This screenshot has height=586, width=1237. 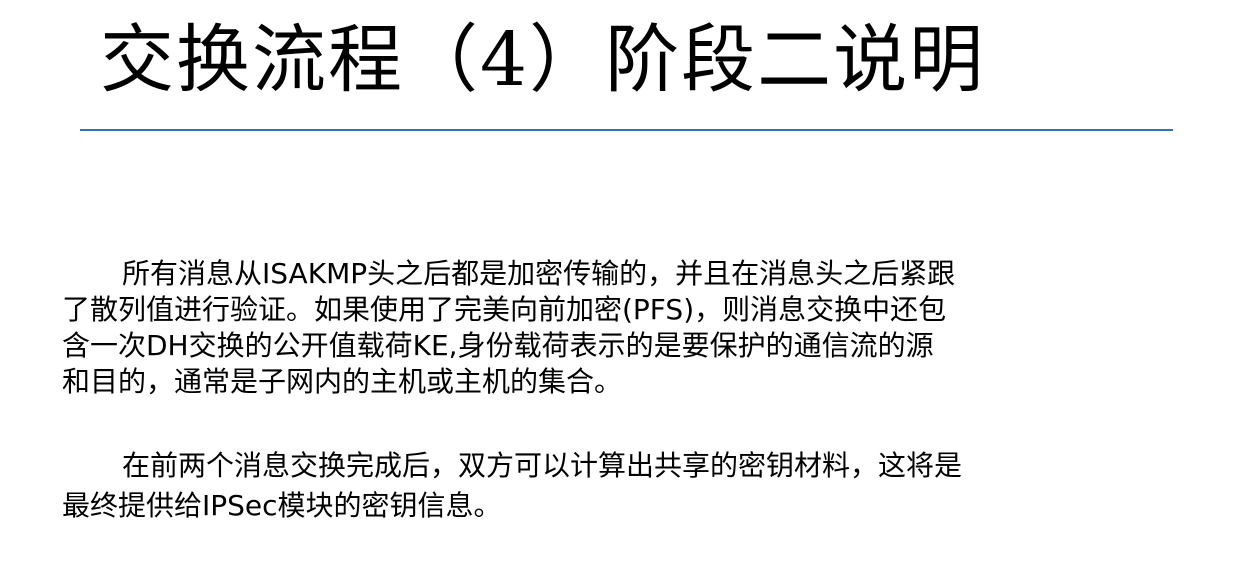 I want to click on paragraph-line: 最终提供给IPSec模块的密钥信息。, so click(x=282, y=505).